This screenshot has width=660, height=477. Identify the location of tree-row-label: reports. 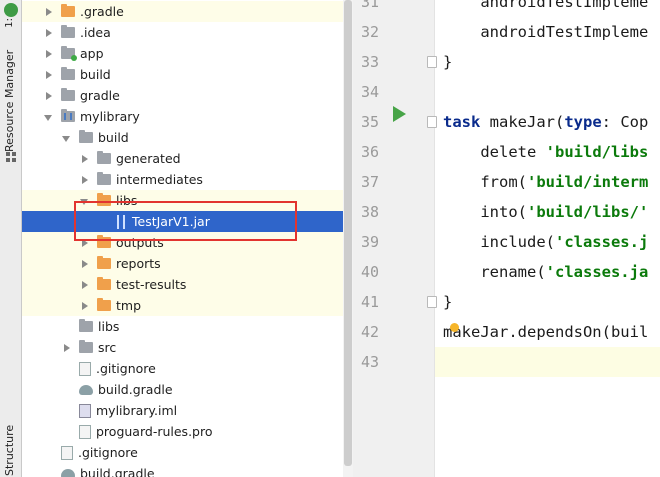
(138, 263).